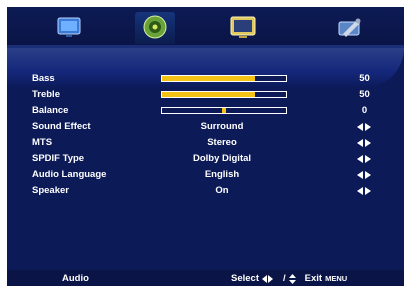 This screenshot has height=290, width=412. I want to click on balance-row: Balance 0, so click(205, 111).